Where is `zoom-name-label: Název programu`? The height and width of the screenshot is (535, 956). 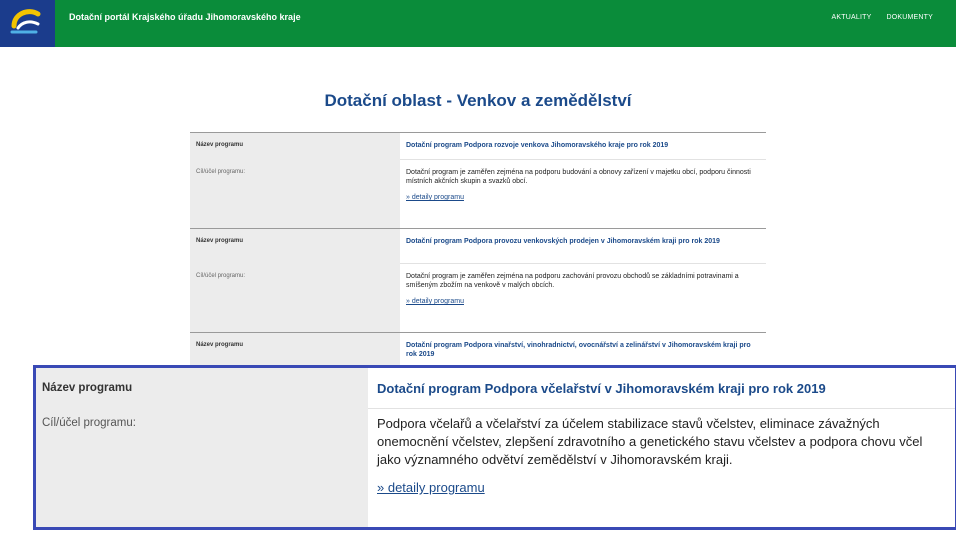
zoom-name-label: Název programu is located at coordinates (202, 388).